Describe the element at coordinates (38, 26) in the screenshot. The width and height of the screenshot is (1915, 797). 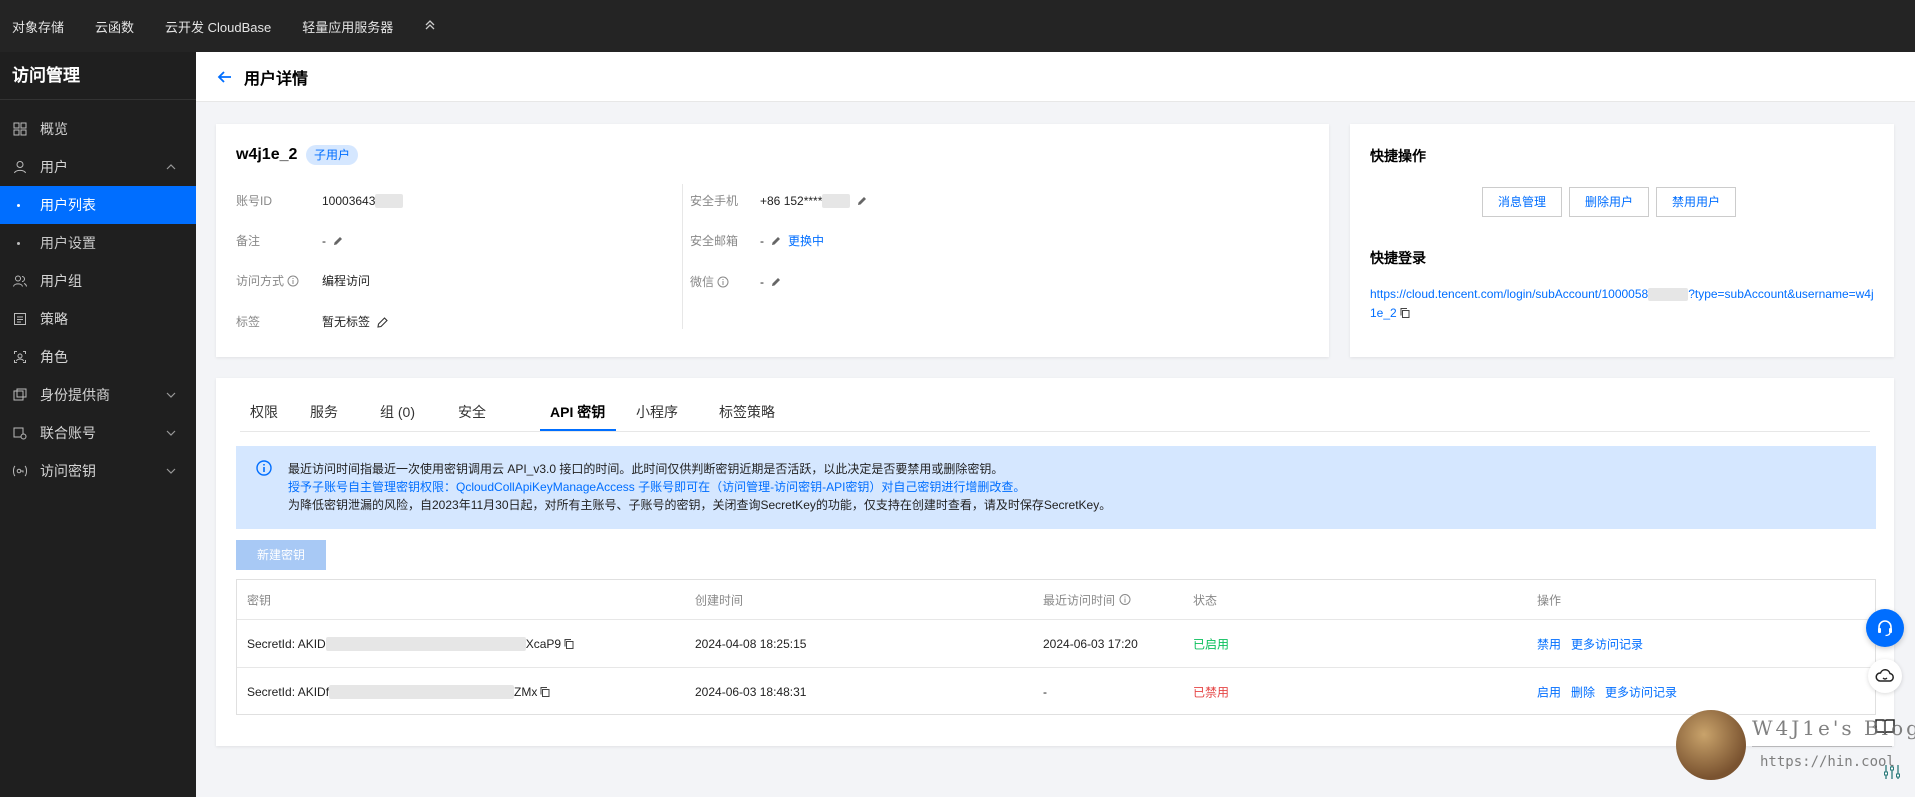
I see `top-nav-item-cos: 对象存储` at that location.